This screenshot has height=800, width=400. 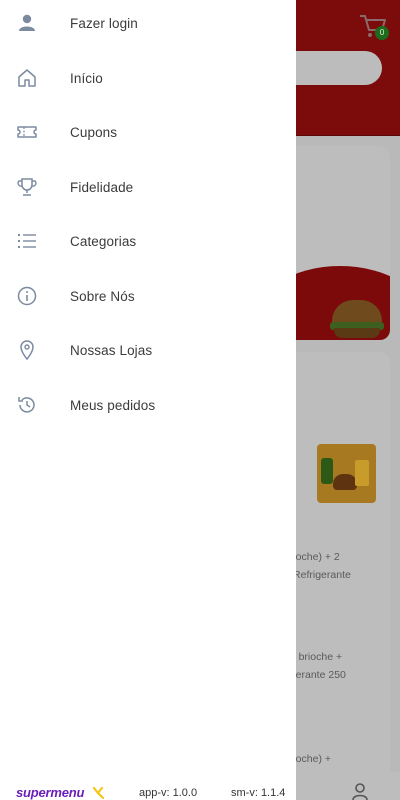 I want to click on brand-logo: supermenu, so click(x=50, y=792).